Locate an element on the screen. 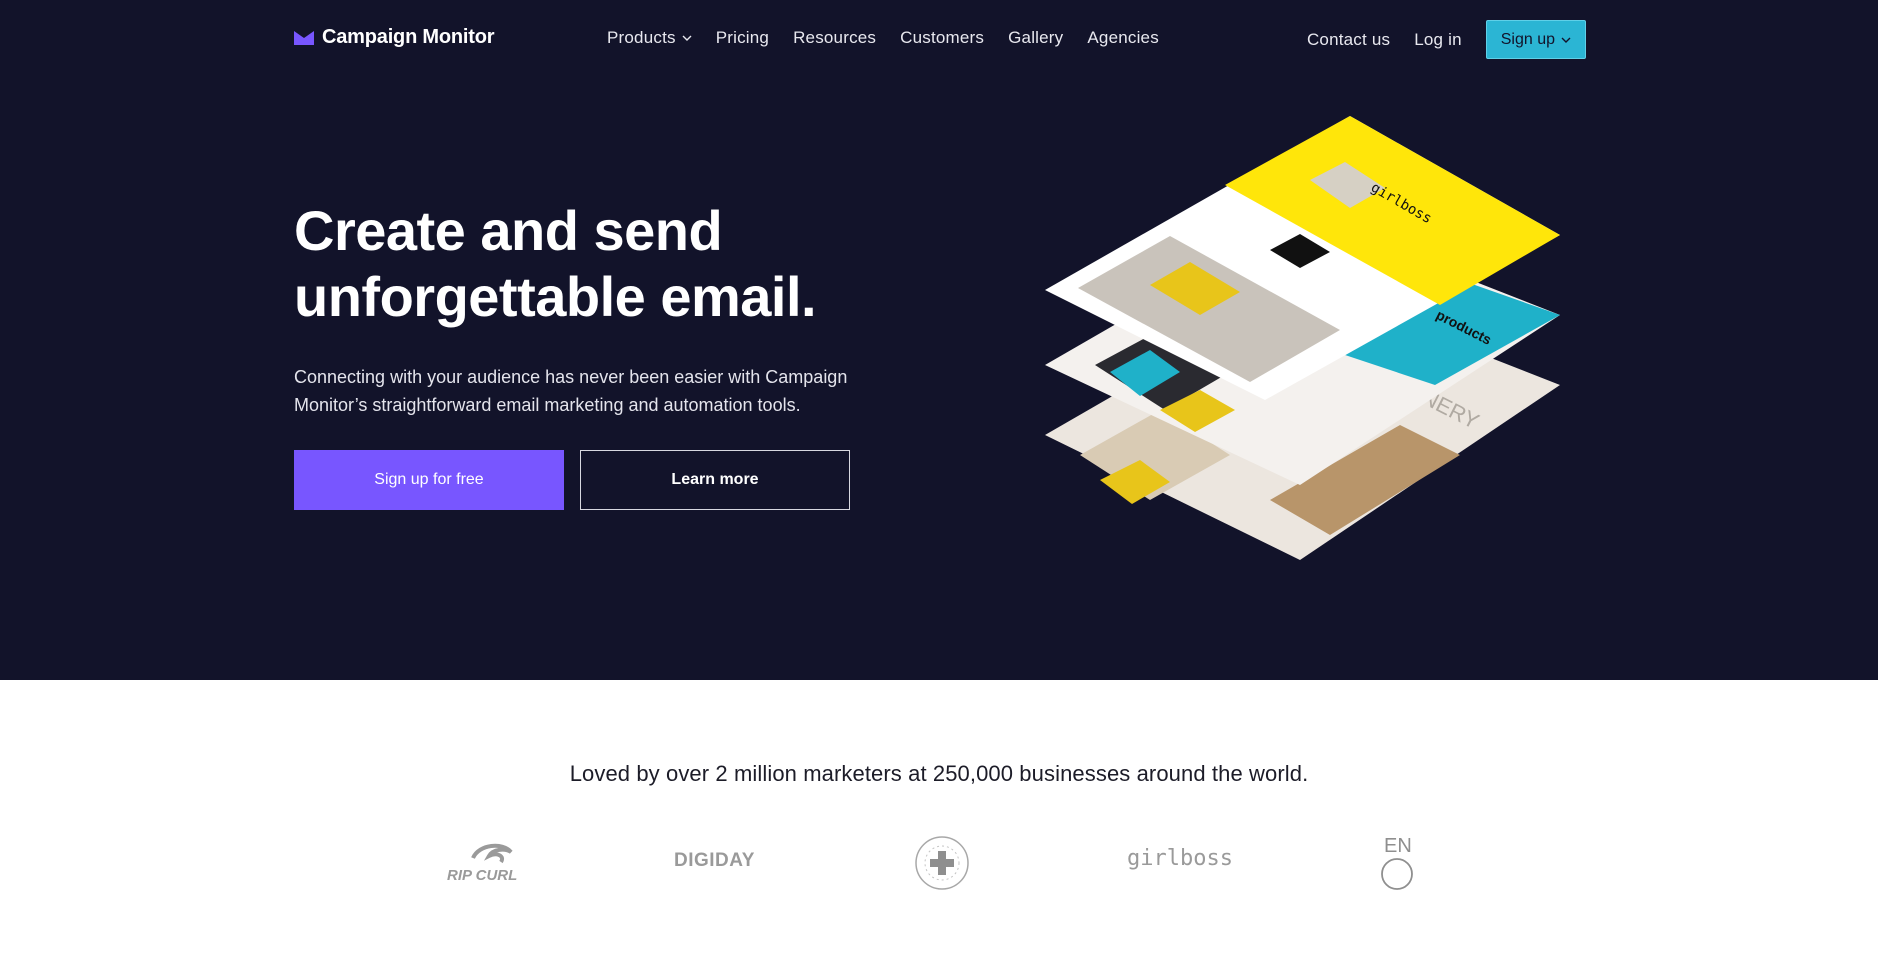 The width and height of the screenshot is (1878, 966). redcross-logo is located at coordinates (942, 865).